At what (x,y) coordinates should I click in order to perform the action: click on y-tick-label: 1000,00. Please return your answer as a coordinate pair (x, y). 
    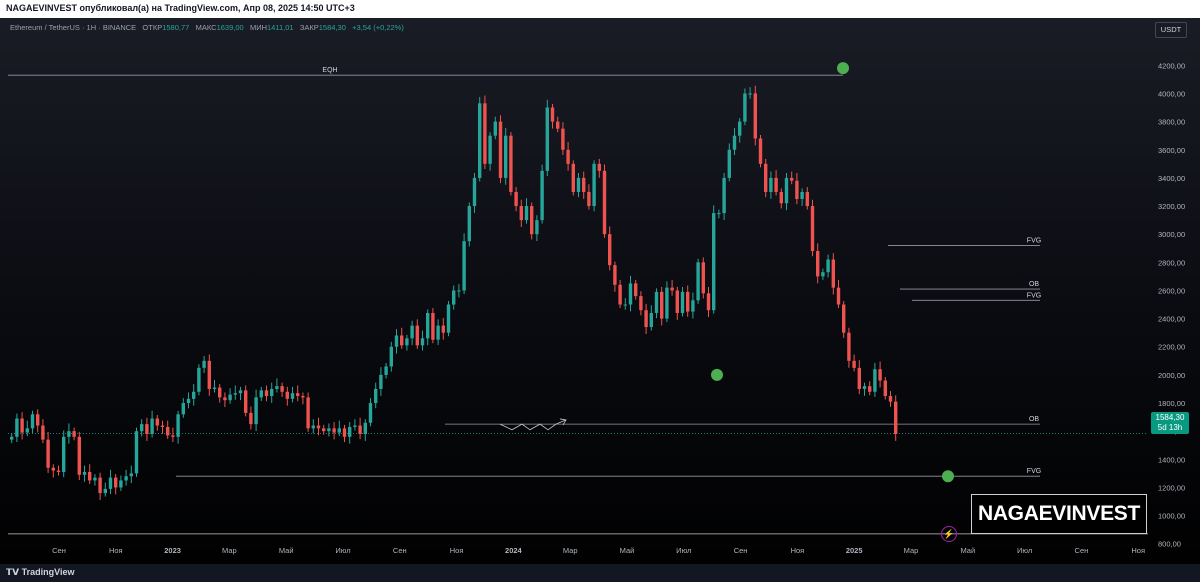
    Looking at the image, I should click on (1171, 516).